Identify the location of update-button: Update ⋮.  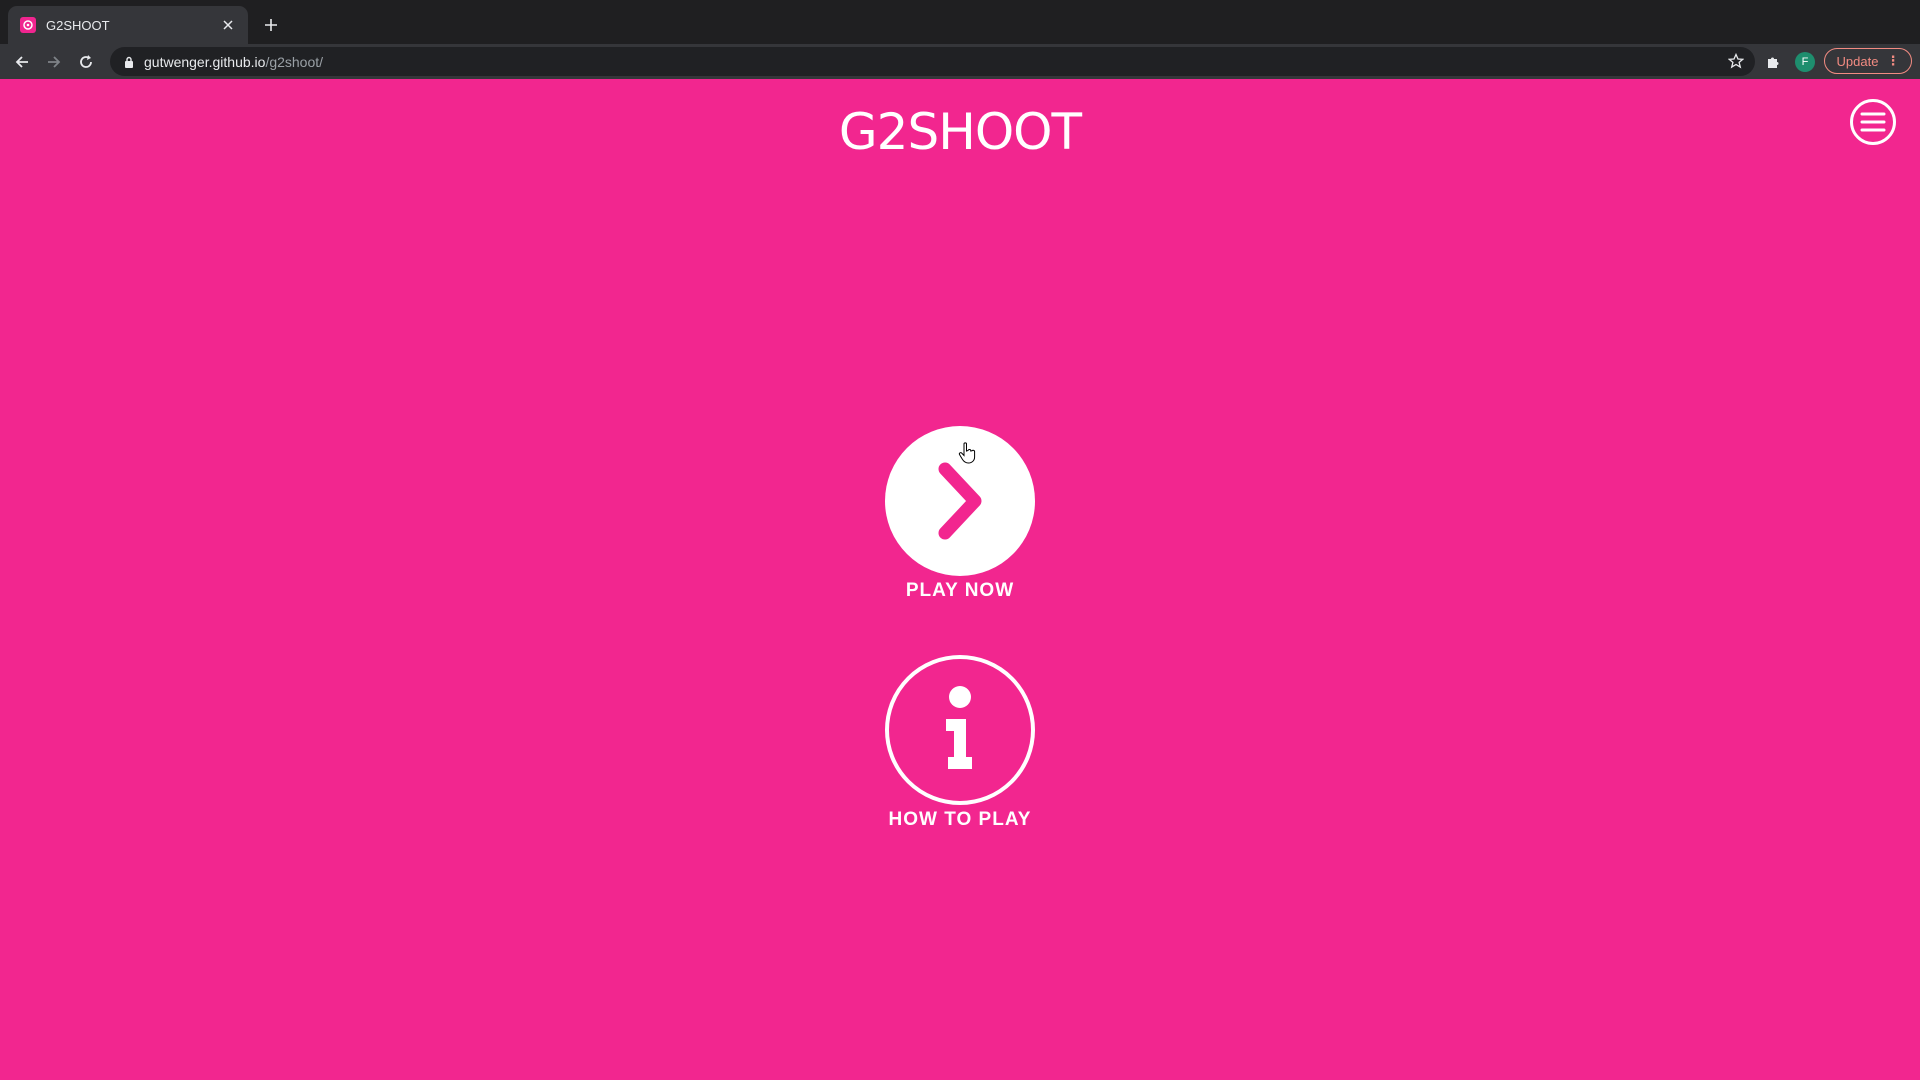
(1868, 61).